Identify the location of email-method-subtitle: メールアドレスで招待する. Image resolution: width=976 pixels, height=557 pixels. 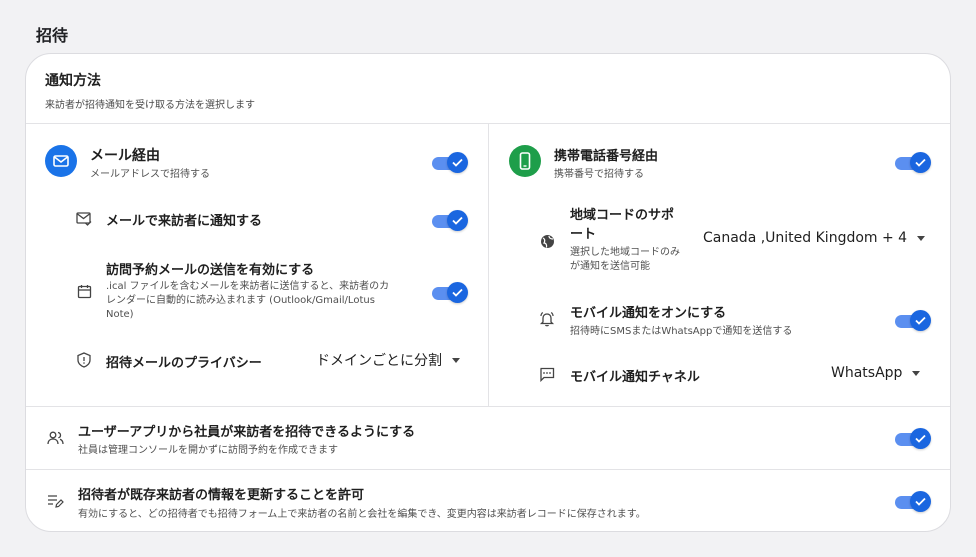
(150, 174).